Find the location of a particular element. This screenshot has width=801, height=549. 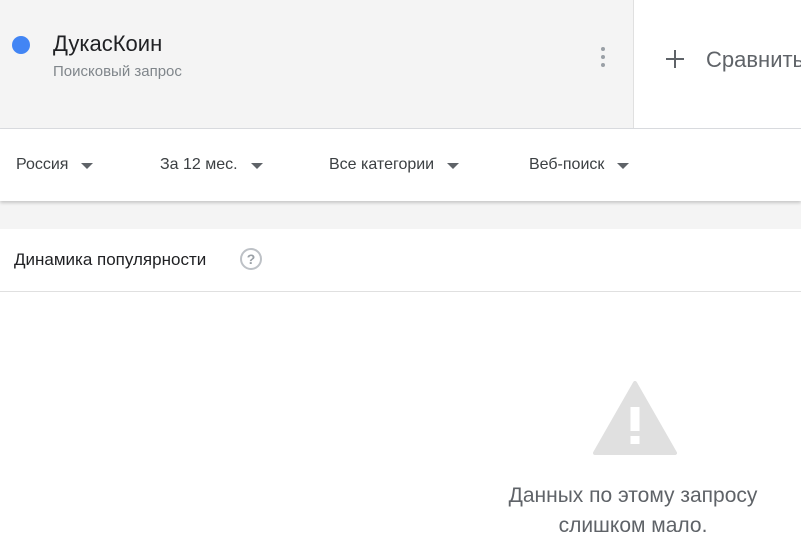

period-label: За 12 мес. is located at coordinates (199, 164).